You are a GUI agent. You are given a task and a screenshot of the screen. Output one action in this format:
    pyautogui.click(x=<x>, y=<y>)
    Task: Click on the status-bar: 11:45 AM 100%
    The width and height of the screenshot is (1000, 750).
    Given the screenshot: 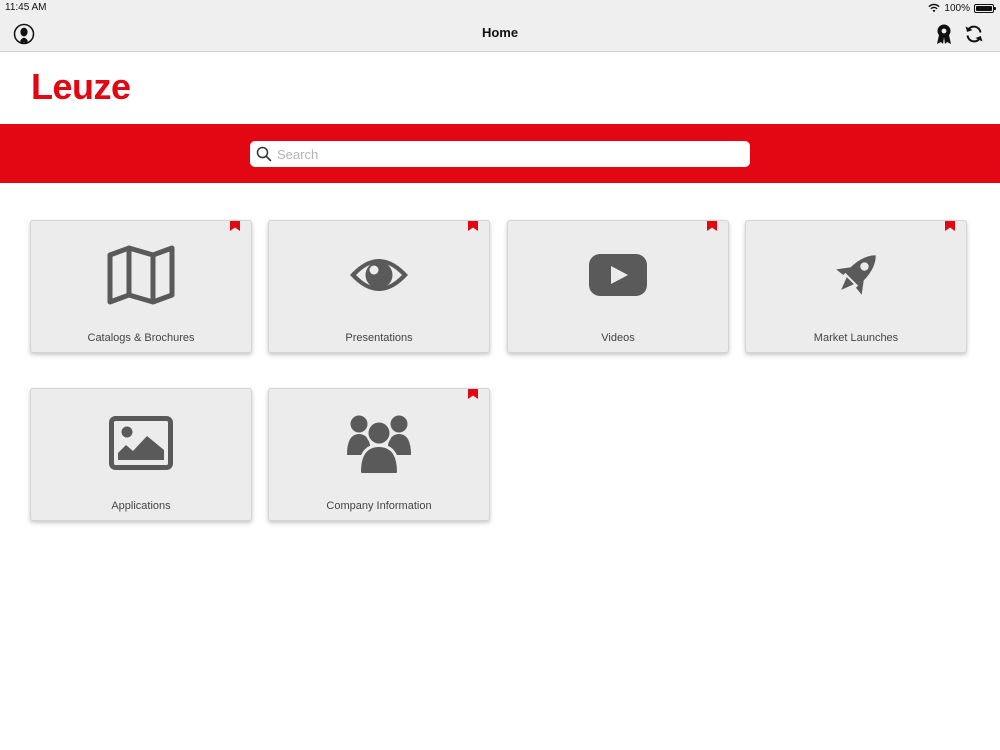 What is the action you would take?
    pyautogui.click(x=500, y=8)
    